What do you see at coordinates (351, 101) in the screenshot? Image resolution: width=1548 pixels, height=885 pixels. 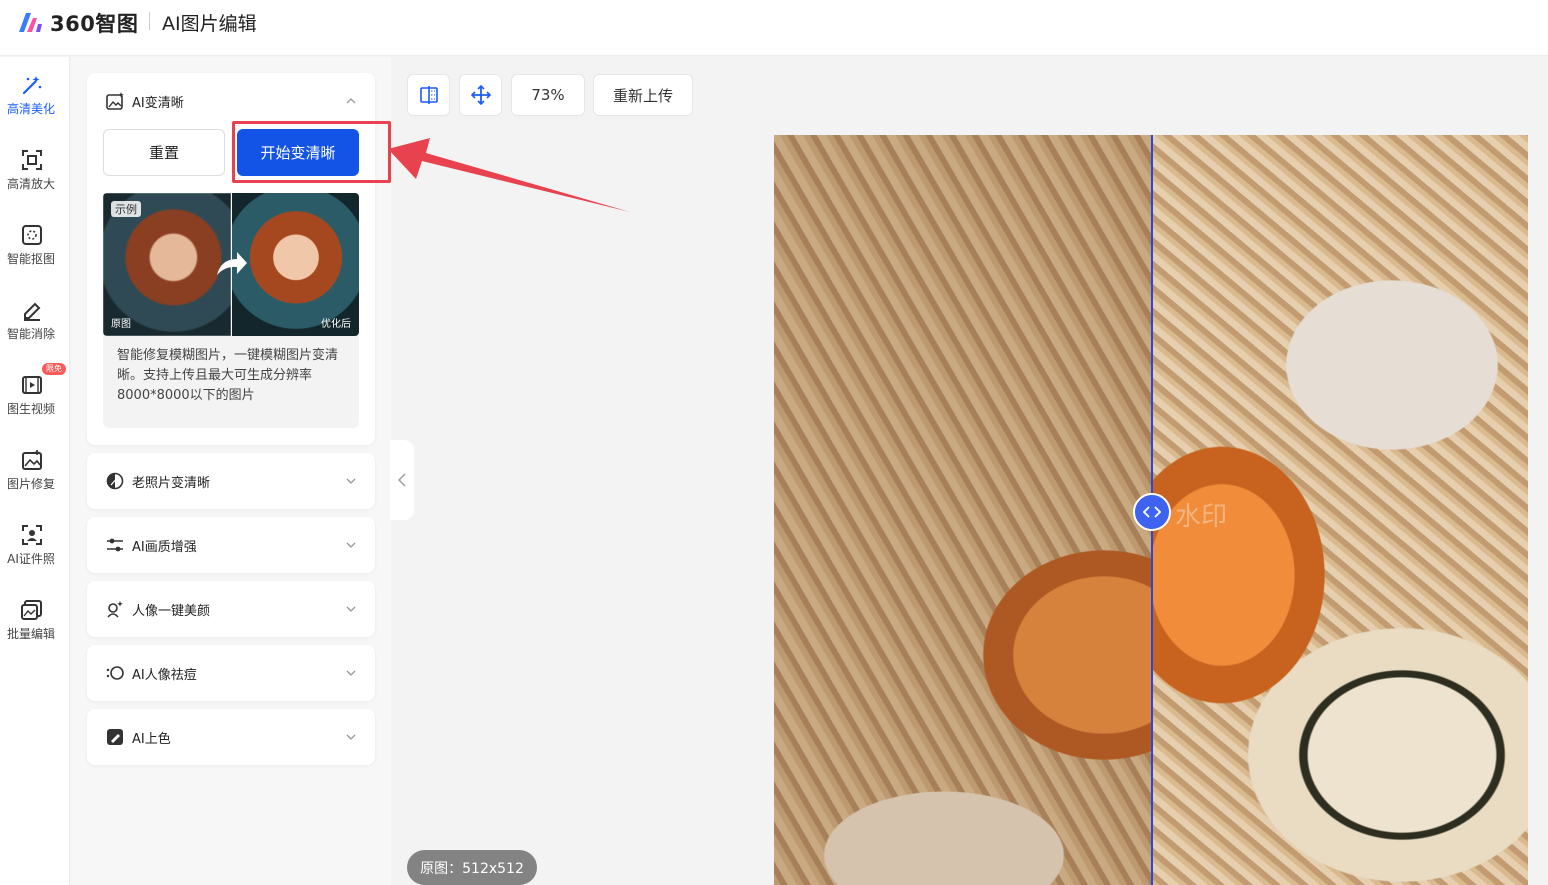 I see `chevron-up-icon` at bounding box center [351, 101].